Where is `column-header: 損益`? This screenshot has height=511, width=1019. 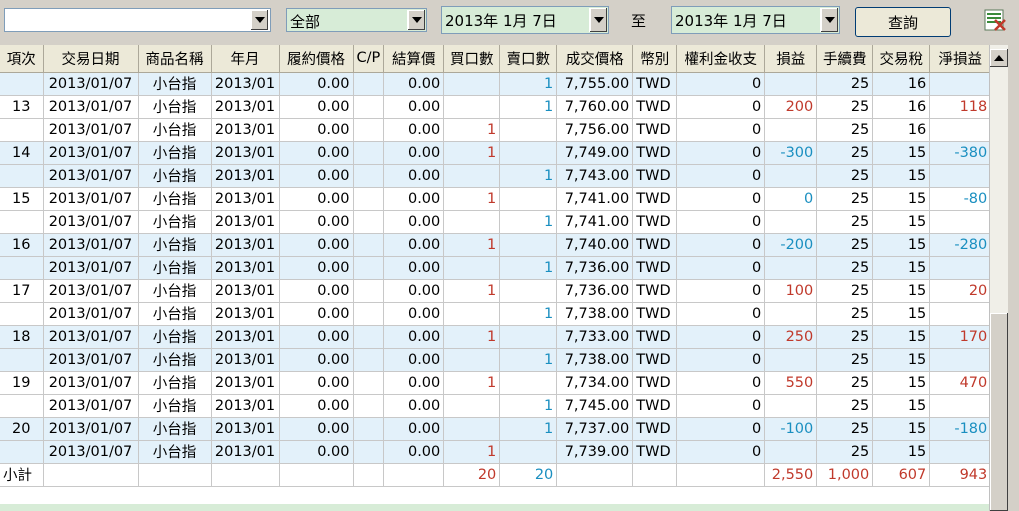 column-header: 損益 is located at coordinates (791, 59).